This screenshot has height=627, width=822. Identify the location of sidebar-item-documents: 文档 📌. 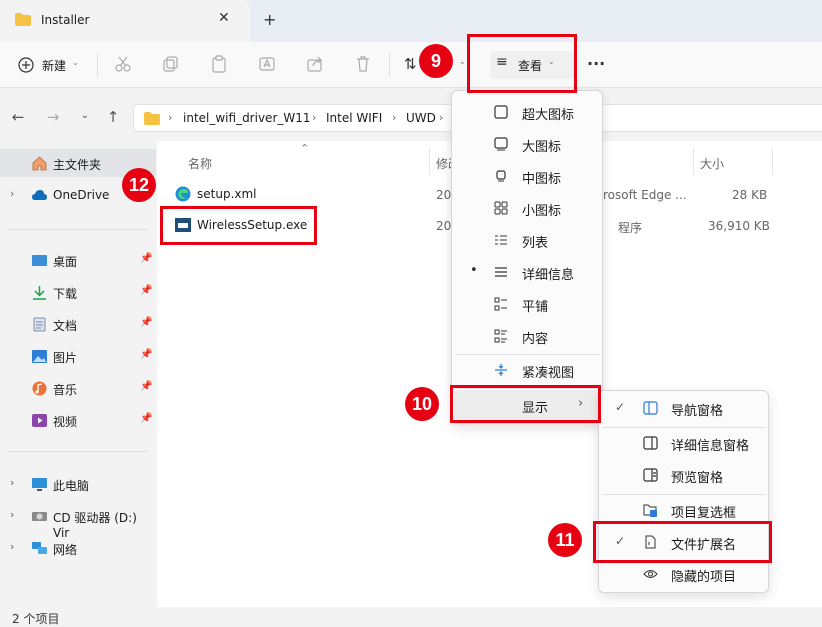
(78, 324).